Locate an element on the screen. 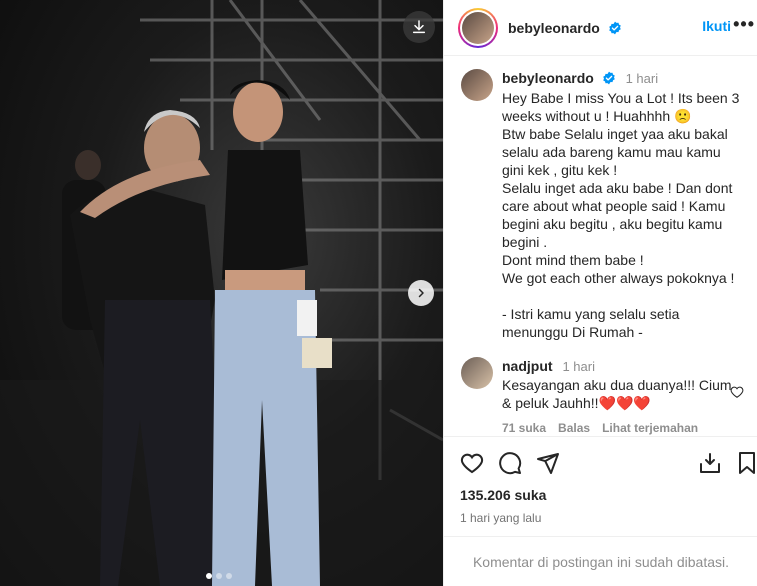 This screenshot has height=586, width=757. story-ring is located at coordinates (478, 27).